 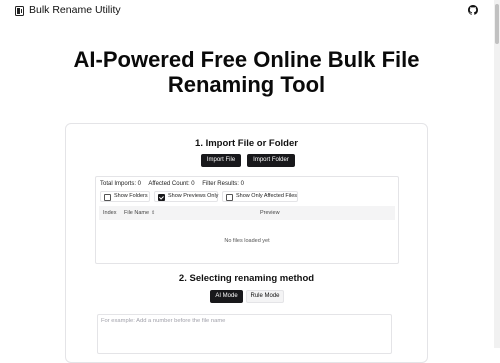 What do you see at coordinates (246, 278) in the screenshot?
I see `method-section-title: 2. Selecting renaming method` at bounding box center [246, 278].